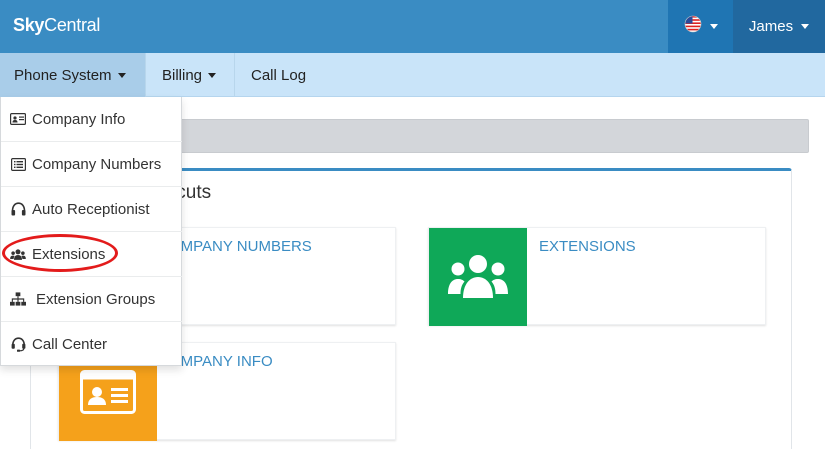 The image size is (825, 449). What do you see at coordinates (771, 26) in the screenshot?
I see `user-name: James` at bounding box center [771, 26].